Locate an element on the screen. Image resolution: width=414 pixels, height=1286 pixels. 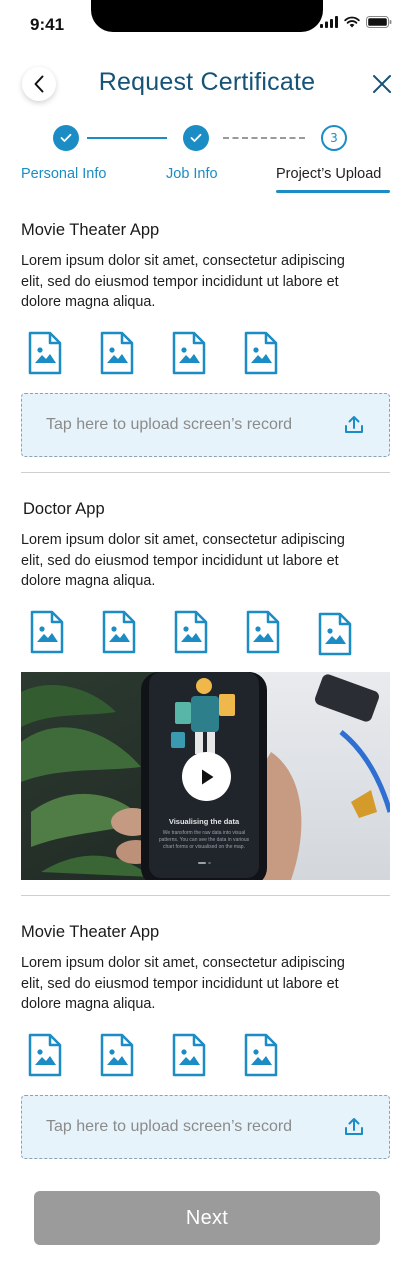
active-tab-indicator is located at coordinates (333, 191).